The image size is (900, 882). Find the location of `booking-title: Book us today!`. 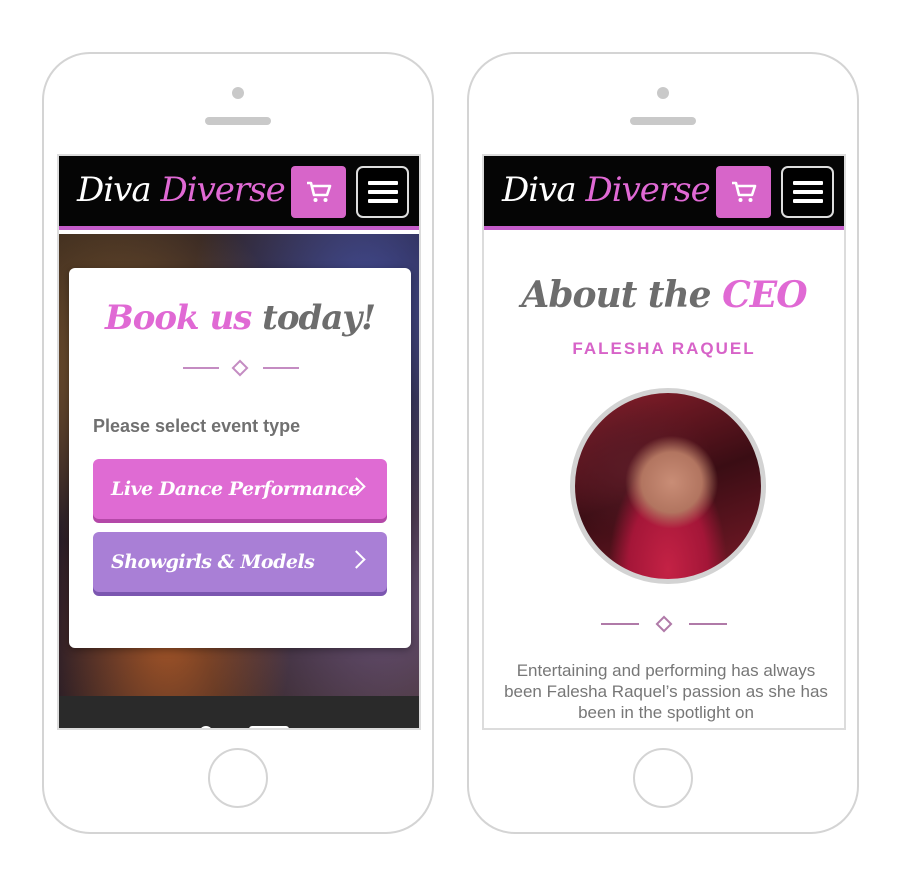

booking-title: Book us today! is located at coordinates (240, 318).